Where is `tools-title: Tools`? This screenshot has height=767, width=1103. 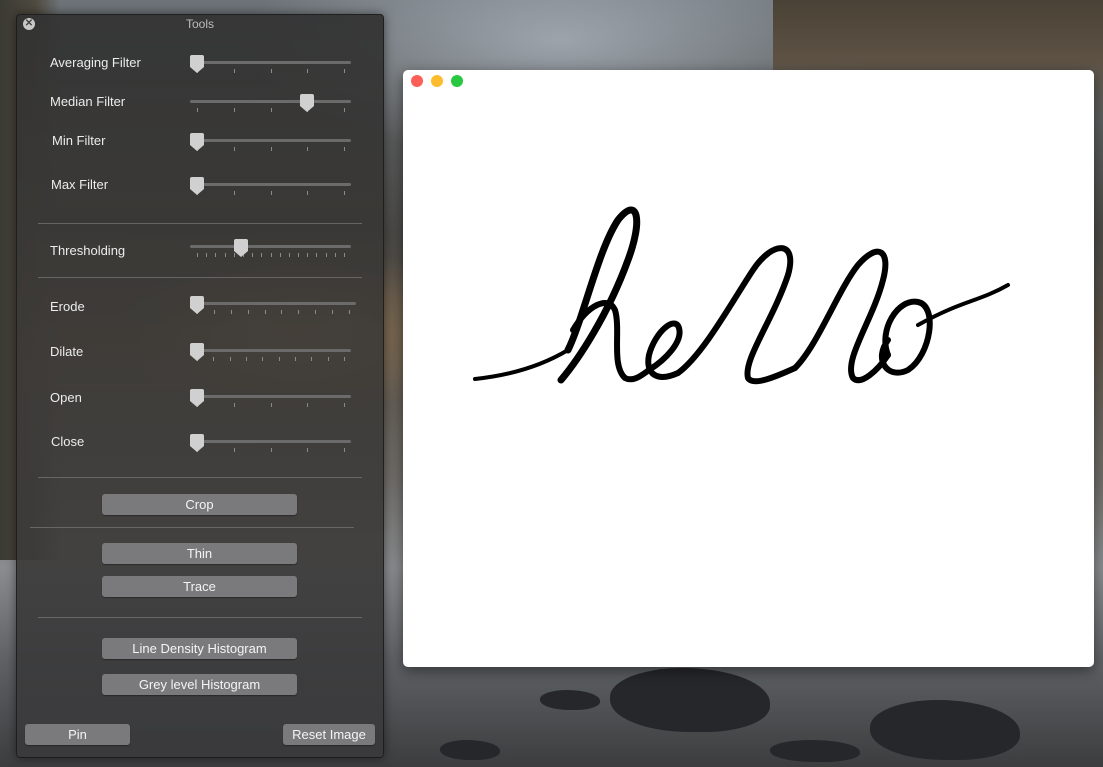
tools-title: Tools is located at coordinates (199, 24).